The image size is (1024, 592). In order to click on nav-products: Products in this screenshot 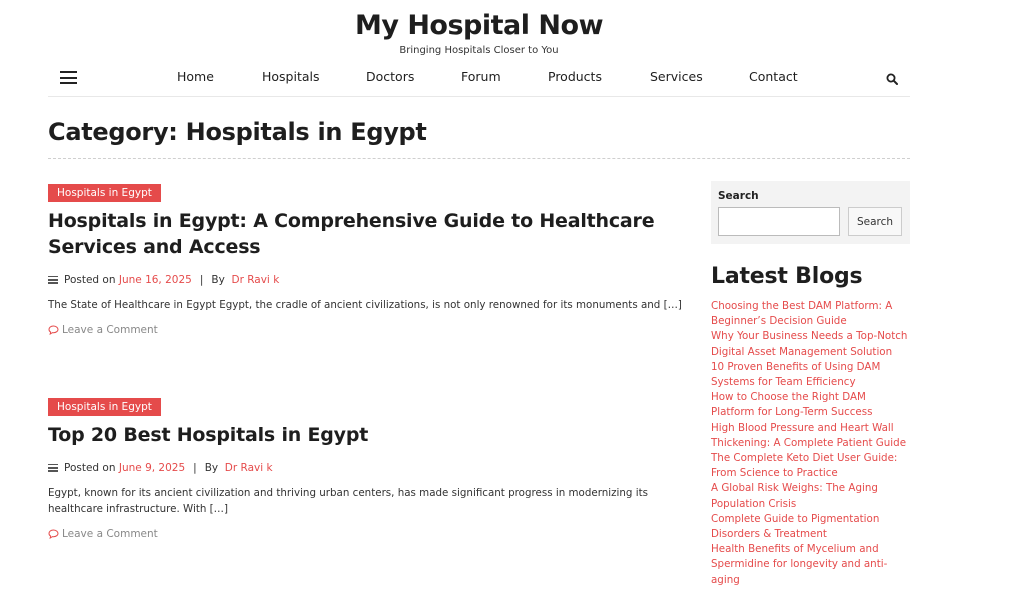, I will do `click(575, 76)`.